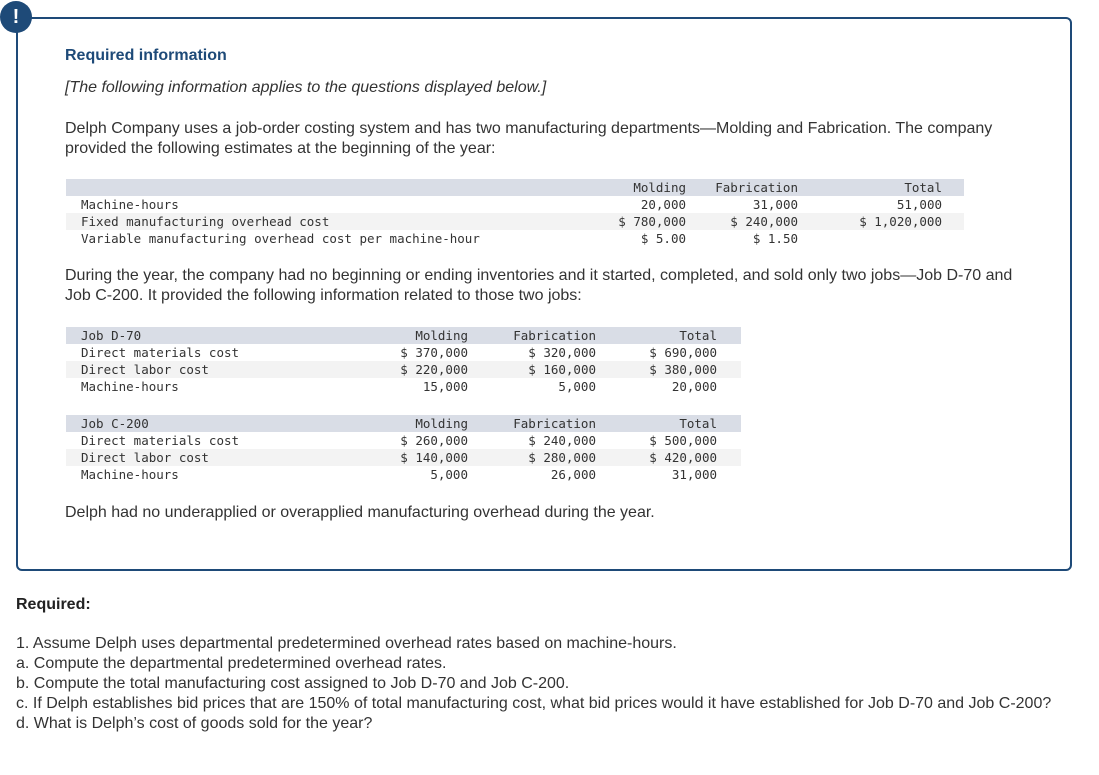  What do you see at coordinates (205, 221) in the screenshot?
I see `row-label: Fixed manufacturing overhead cost` at bounding box center [205, 221].